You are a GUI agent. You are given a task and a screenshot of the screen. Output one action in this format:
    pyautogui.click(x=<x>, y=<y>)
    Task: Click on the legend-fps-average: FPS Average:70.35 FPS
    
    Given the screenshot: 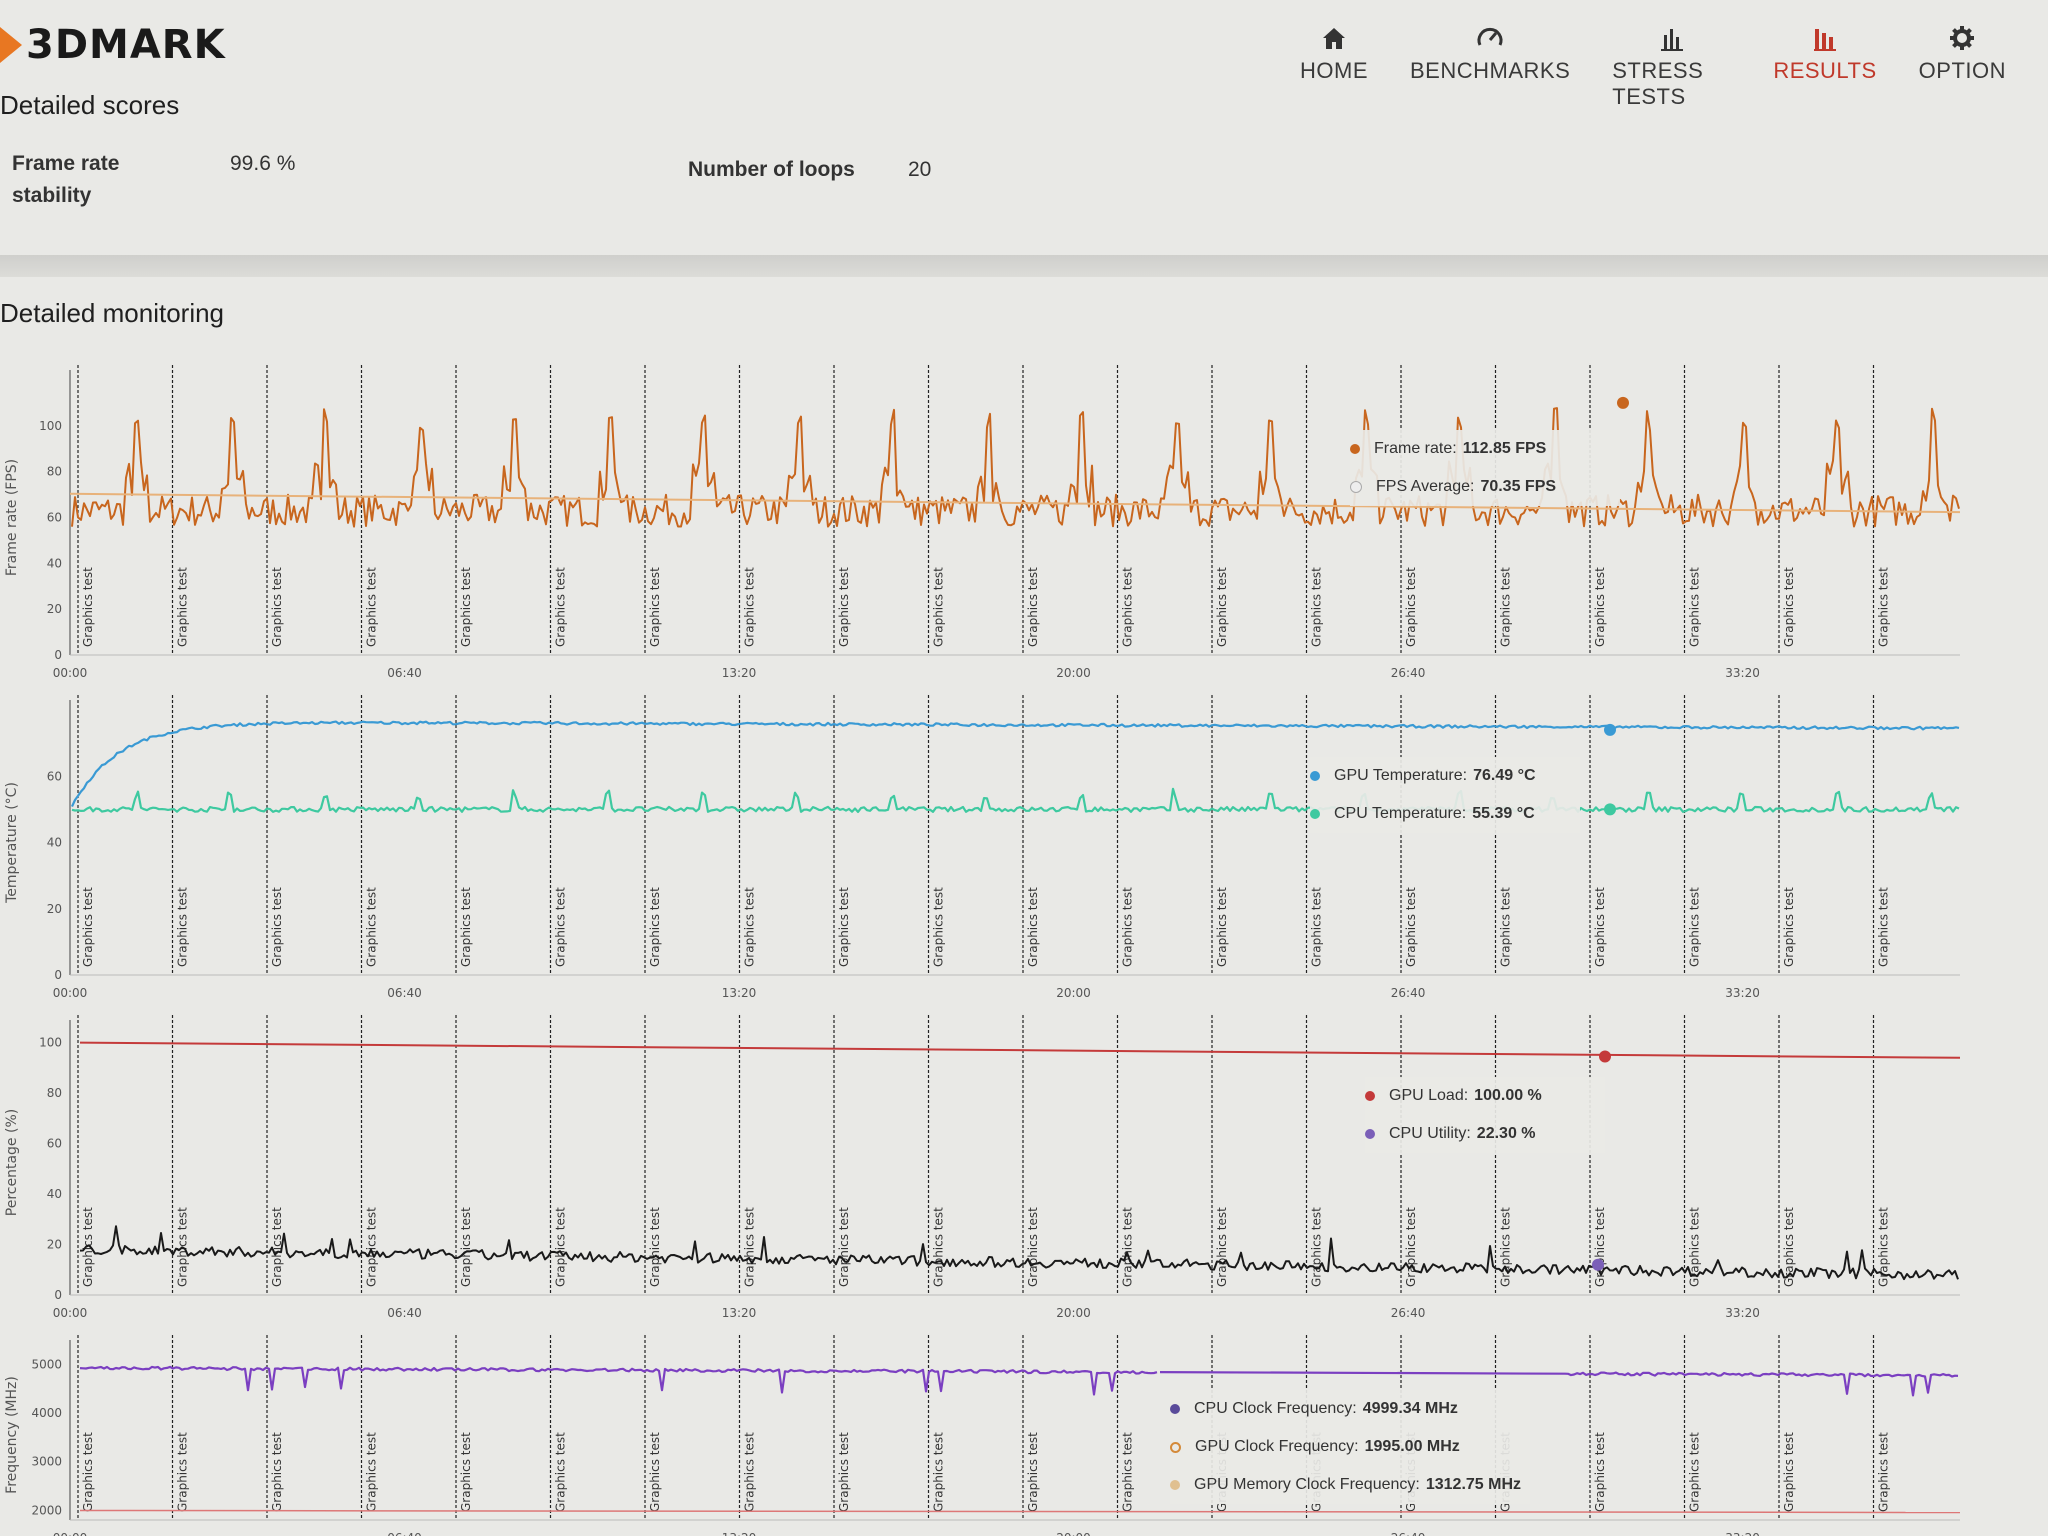 What is the action you would take?
    pyautogui.click(x=1485, y=487)
    